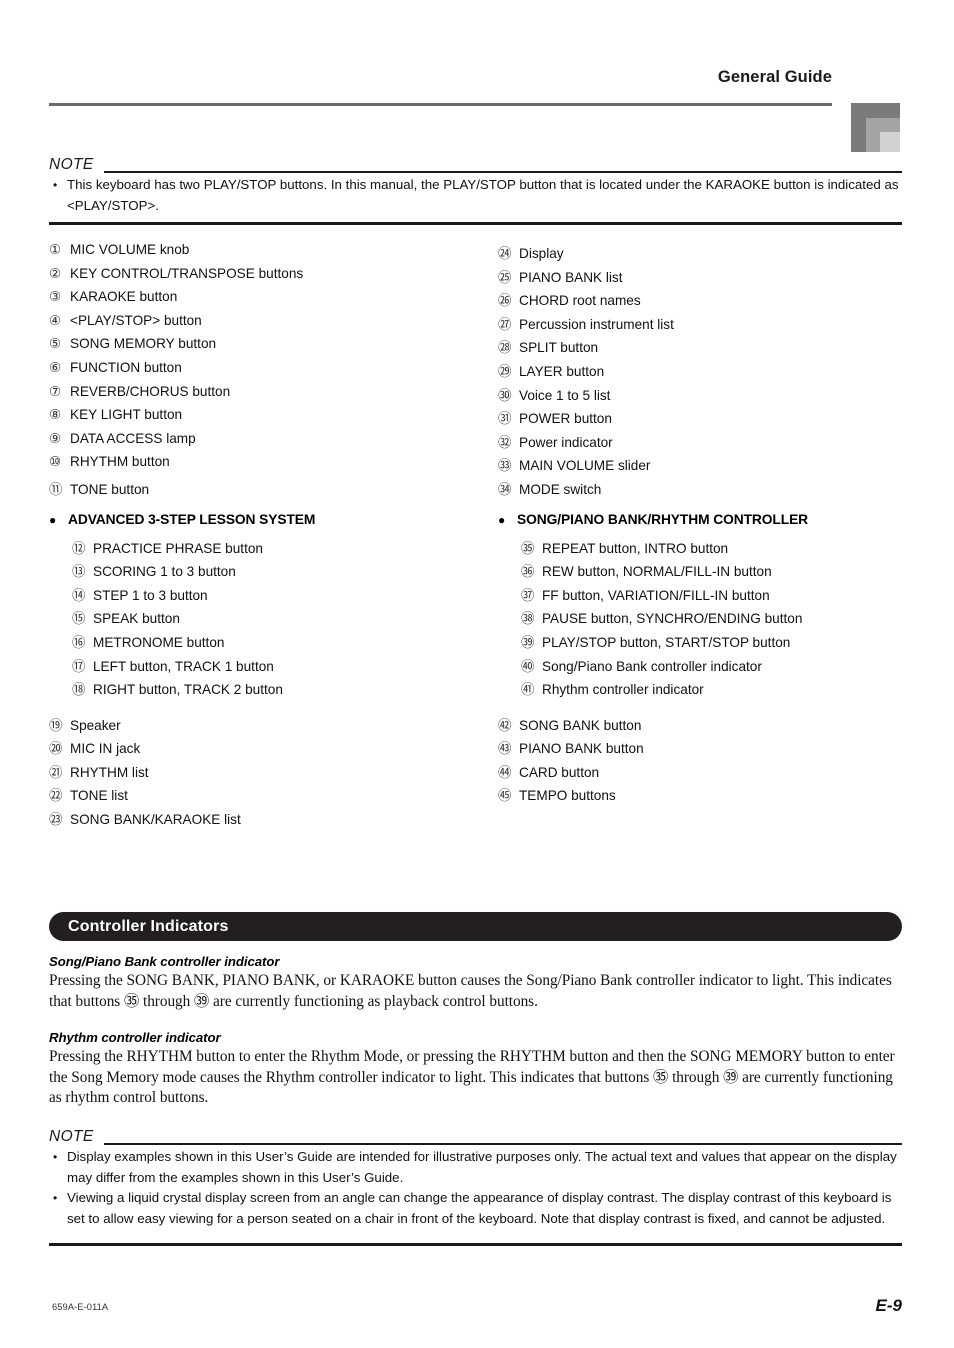 The width and height of the screenshot is (954, 1348). What do you see at coordinates (164, 572) in the screenshot?
I see `index-label: SCORING 1 to 3 button` at bounding box center [164, 572].